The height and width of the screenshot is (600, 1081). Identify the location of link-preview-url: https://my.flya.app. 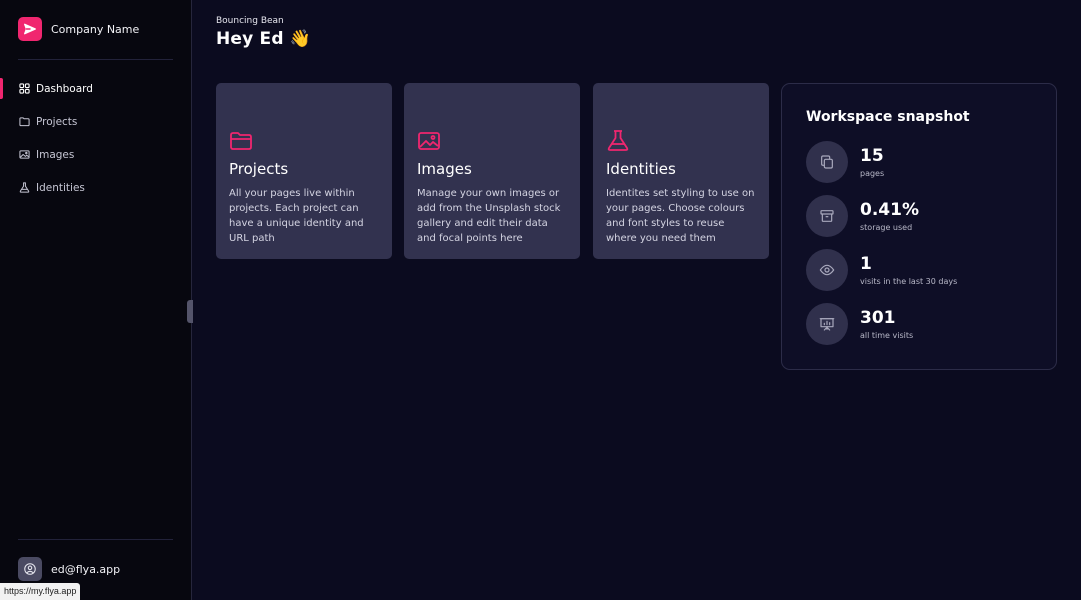
(40, 591).